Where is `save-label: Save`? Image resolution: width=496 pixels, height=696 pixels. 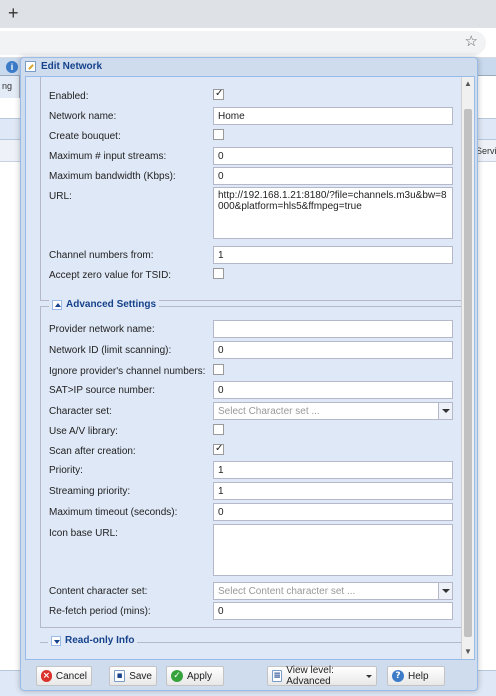
save-label: Save is located at coordinates (140, 676).